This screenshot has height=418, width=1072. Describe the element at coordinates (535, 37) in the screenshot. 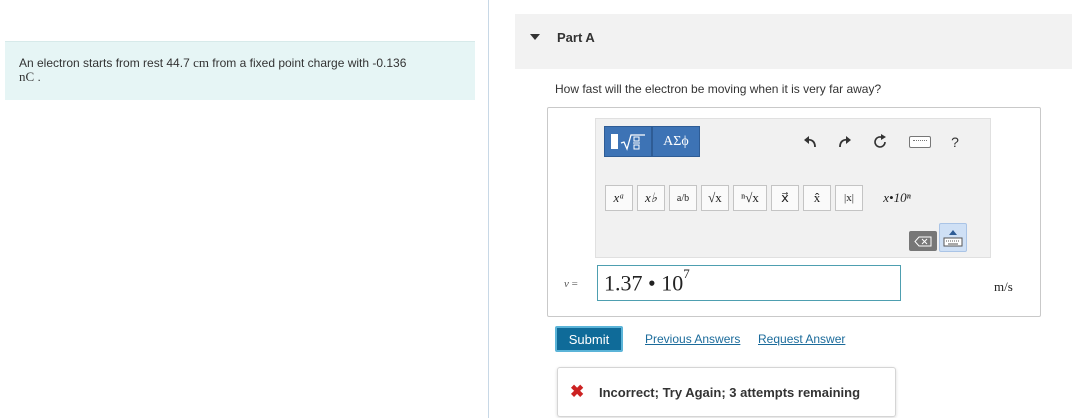

I see `collapse-caret-icon` at that location.